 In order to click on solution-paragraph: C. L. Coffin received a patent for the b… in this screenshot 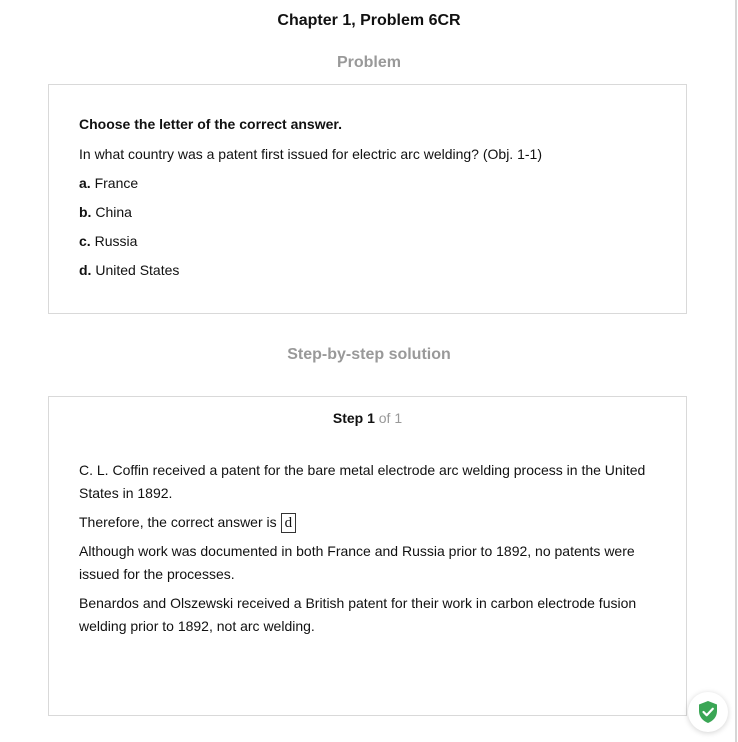, I will do `click(362, 481)`.